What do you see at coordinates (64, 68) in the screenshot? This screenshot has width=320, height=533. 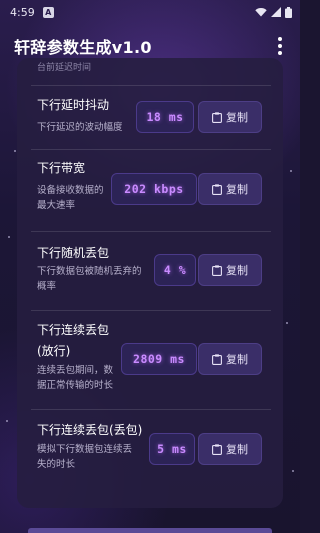 I see `clipped-desc: 台前延迟时间` at bounding box center [64, 68].